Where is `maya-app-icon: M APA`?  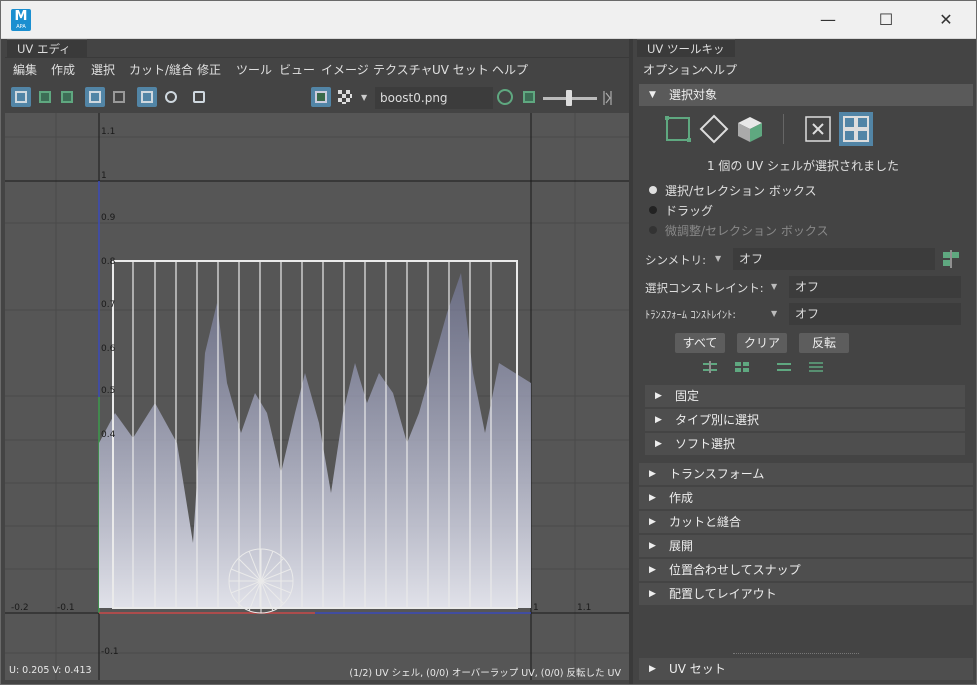
maya-app-icon: M APA is located at coordinates (21, 20).